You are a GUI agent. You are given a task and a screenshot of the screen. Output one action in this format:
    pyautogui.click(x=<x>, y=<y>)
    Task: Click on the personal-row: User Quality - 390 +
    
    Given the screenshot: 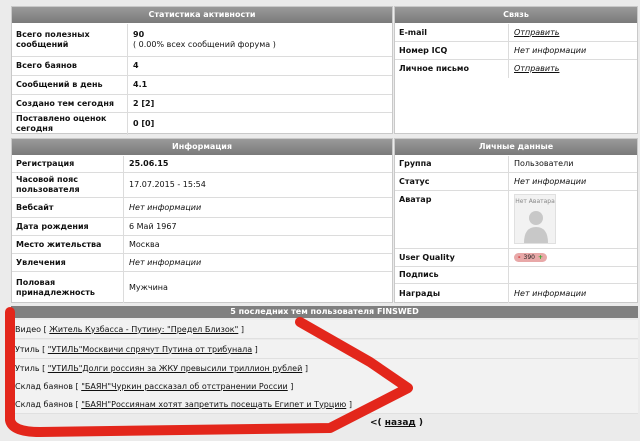 What is the action you would take?
    pyautogui.click(x=516, y=258)
    